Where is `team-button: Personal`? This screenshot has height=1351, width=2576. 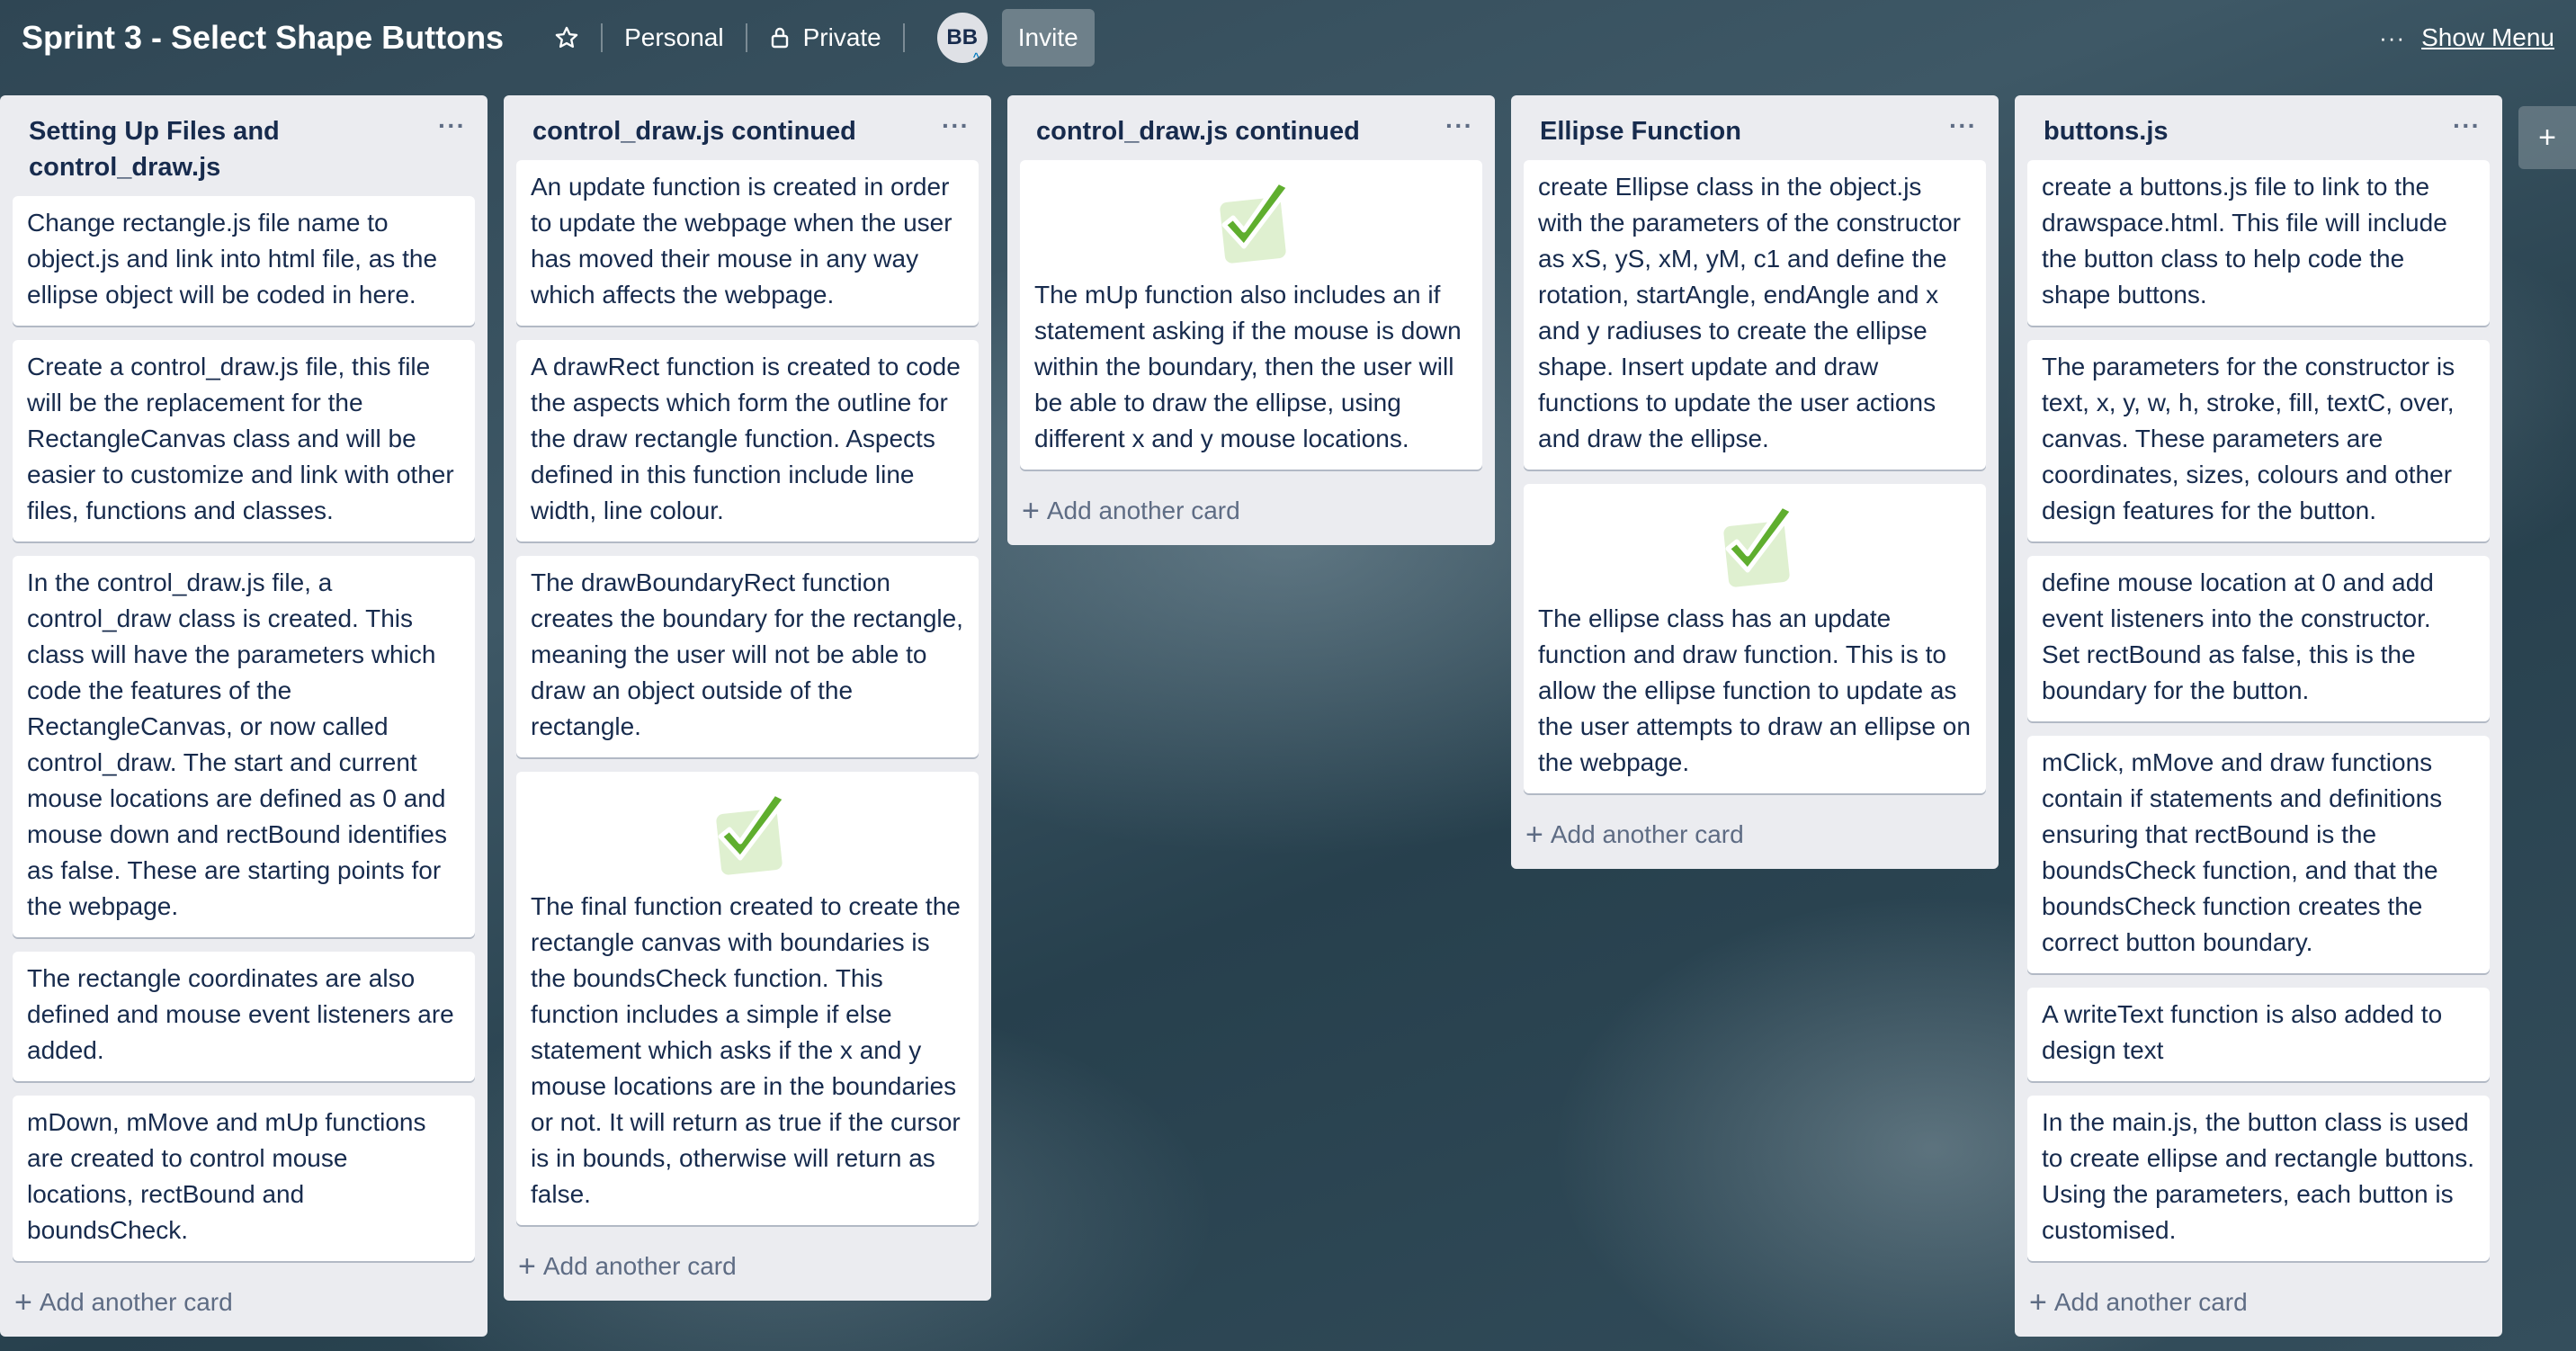 team-button: Personal is located at coordinates (674, 38).